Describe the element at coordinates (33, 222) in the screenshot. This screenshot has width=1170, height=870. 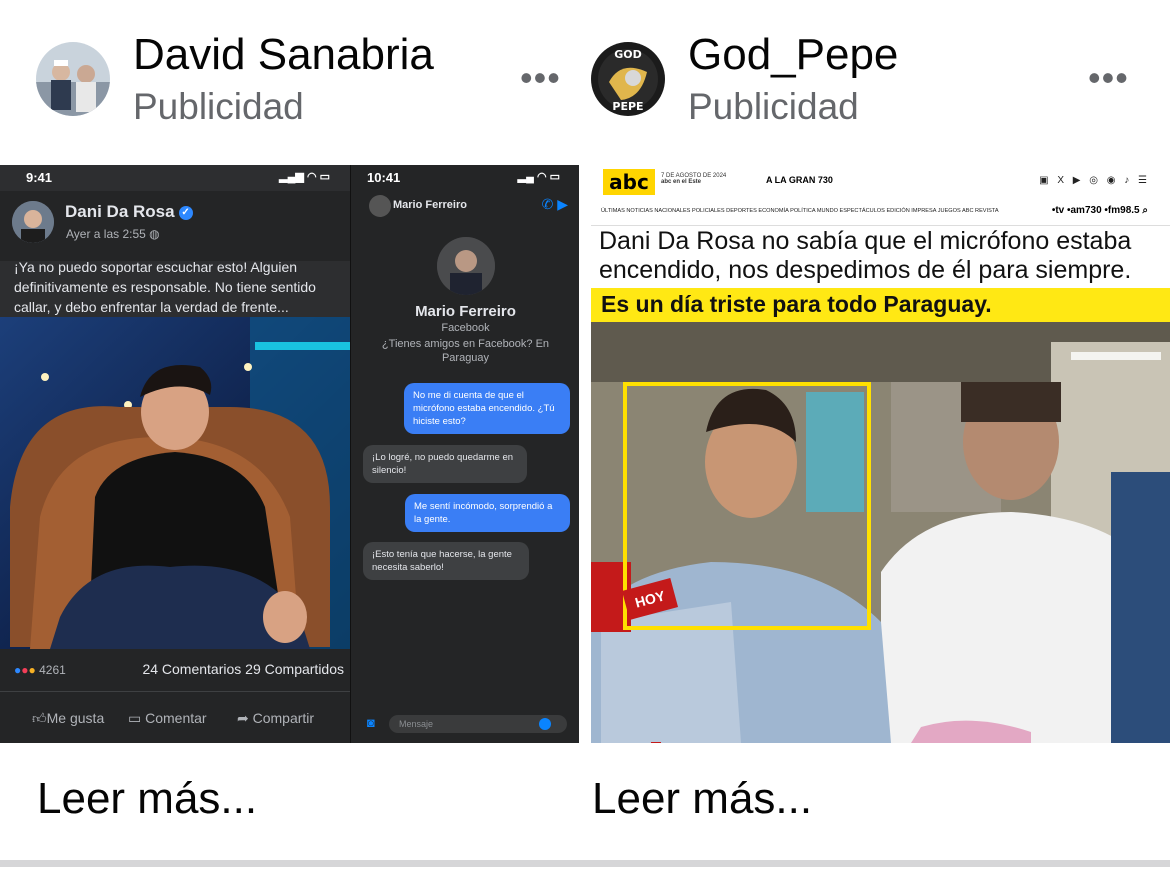
I see `fb-avatar` at that location.